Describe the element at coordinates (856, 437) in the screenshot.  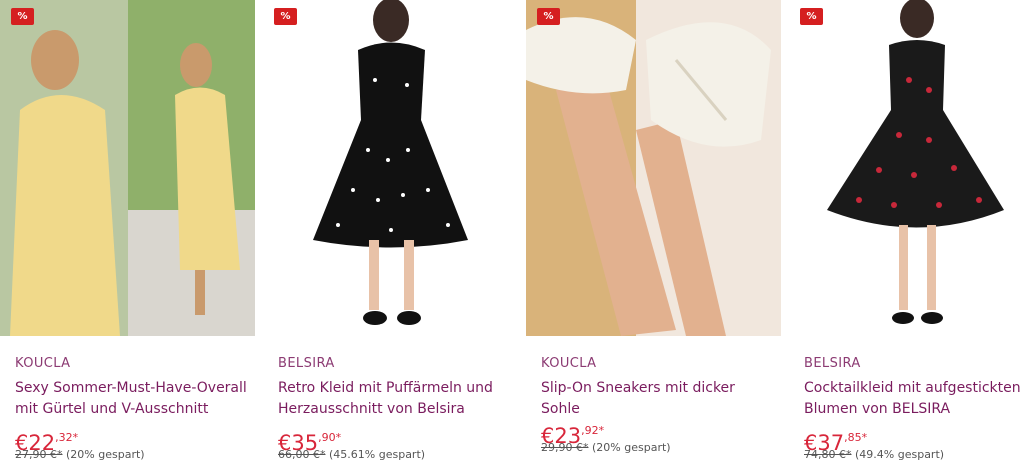
I see `price-cents: ,85*` at that location.